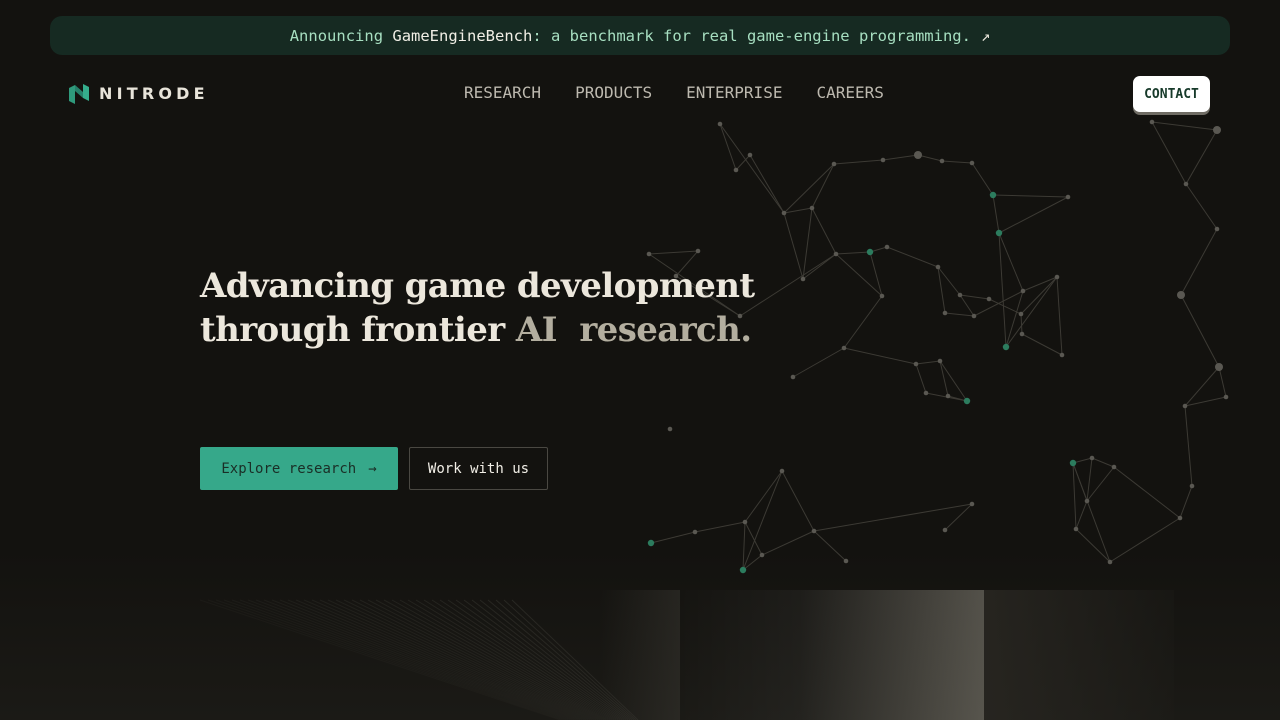 This screenshot has height=720, width=1280. Describe the element at coordinates (674, 92) in the screenshot. I see `main-nav: RESEARCH PRODUCTS ENTERPRISE CAREERS` at that location.